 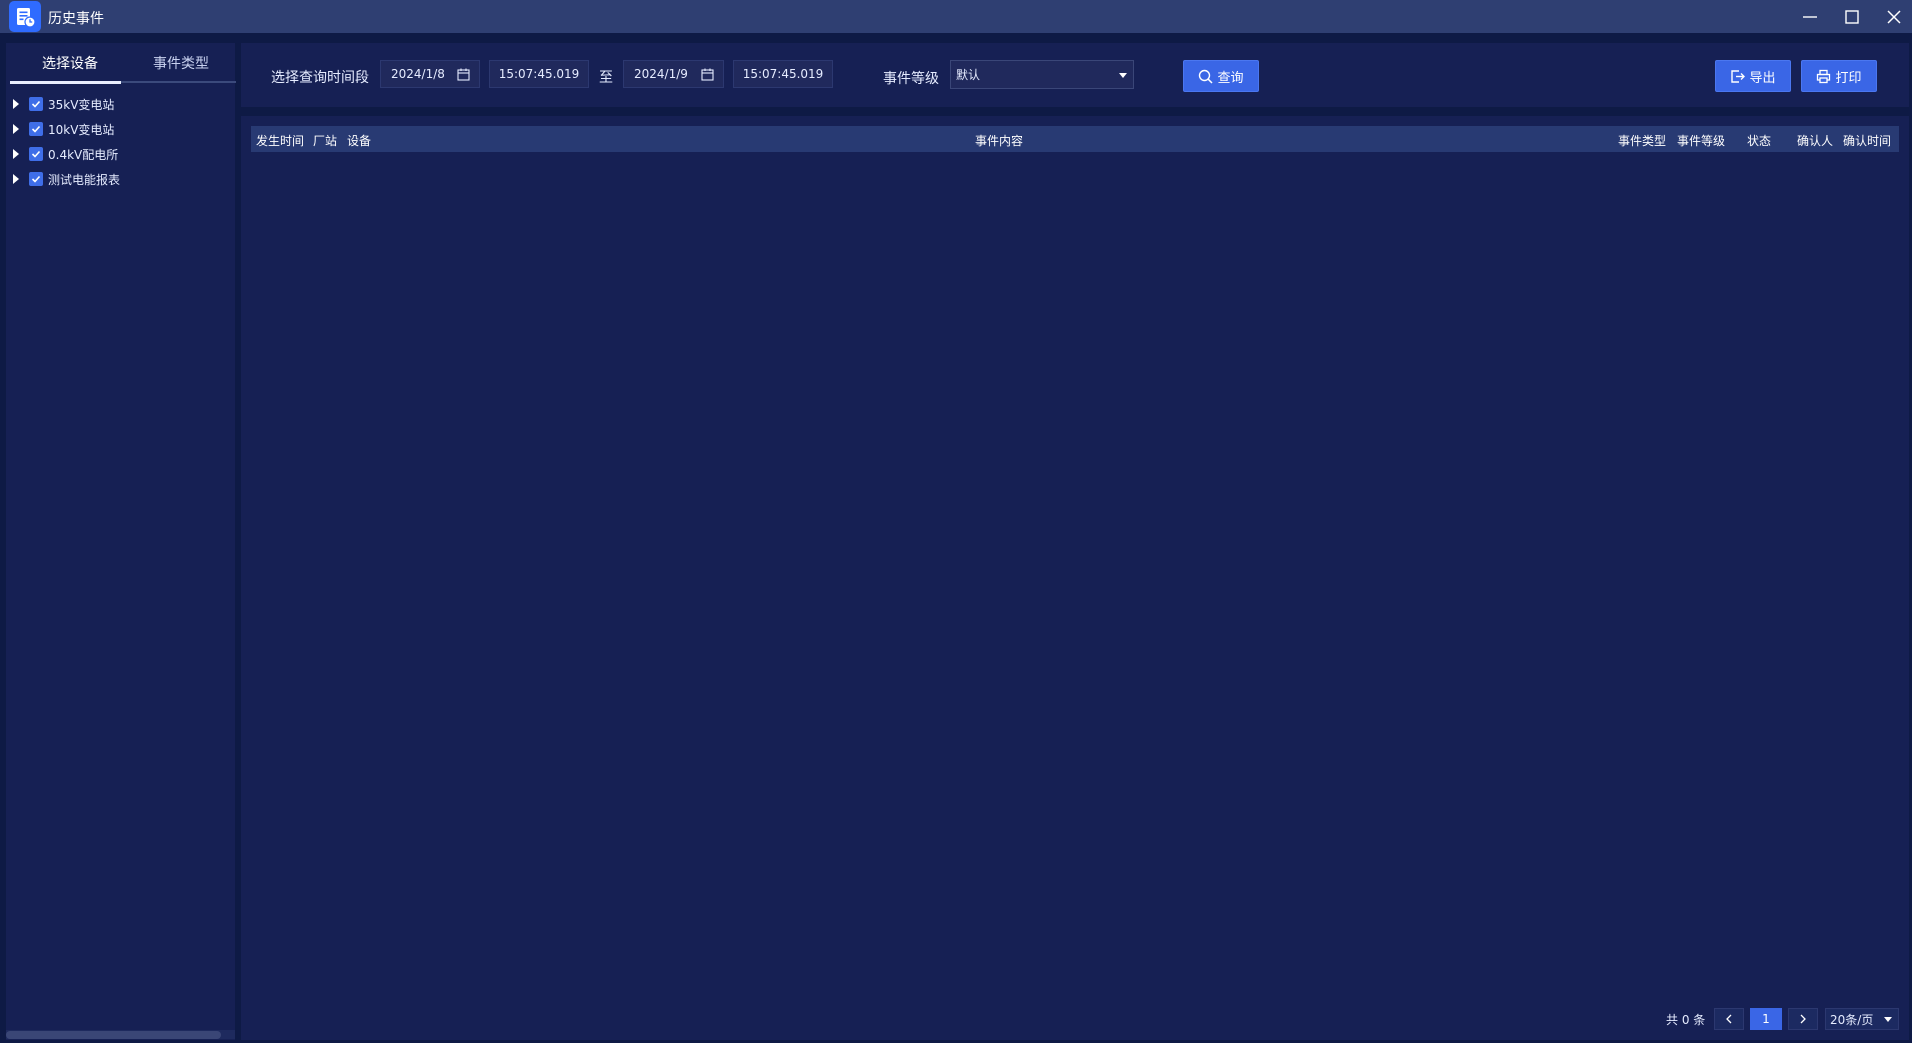 What do you see at coordinates (70, 63) in the screenshot?
I see `tab-select-device: 选择设备` at bounding box center [70, 63].